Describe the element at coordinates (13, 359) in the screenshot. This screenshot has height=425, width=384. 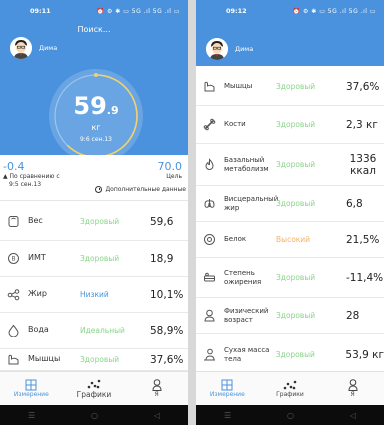
I see `muscle-icon` at that location.